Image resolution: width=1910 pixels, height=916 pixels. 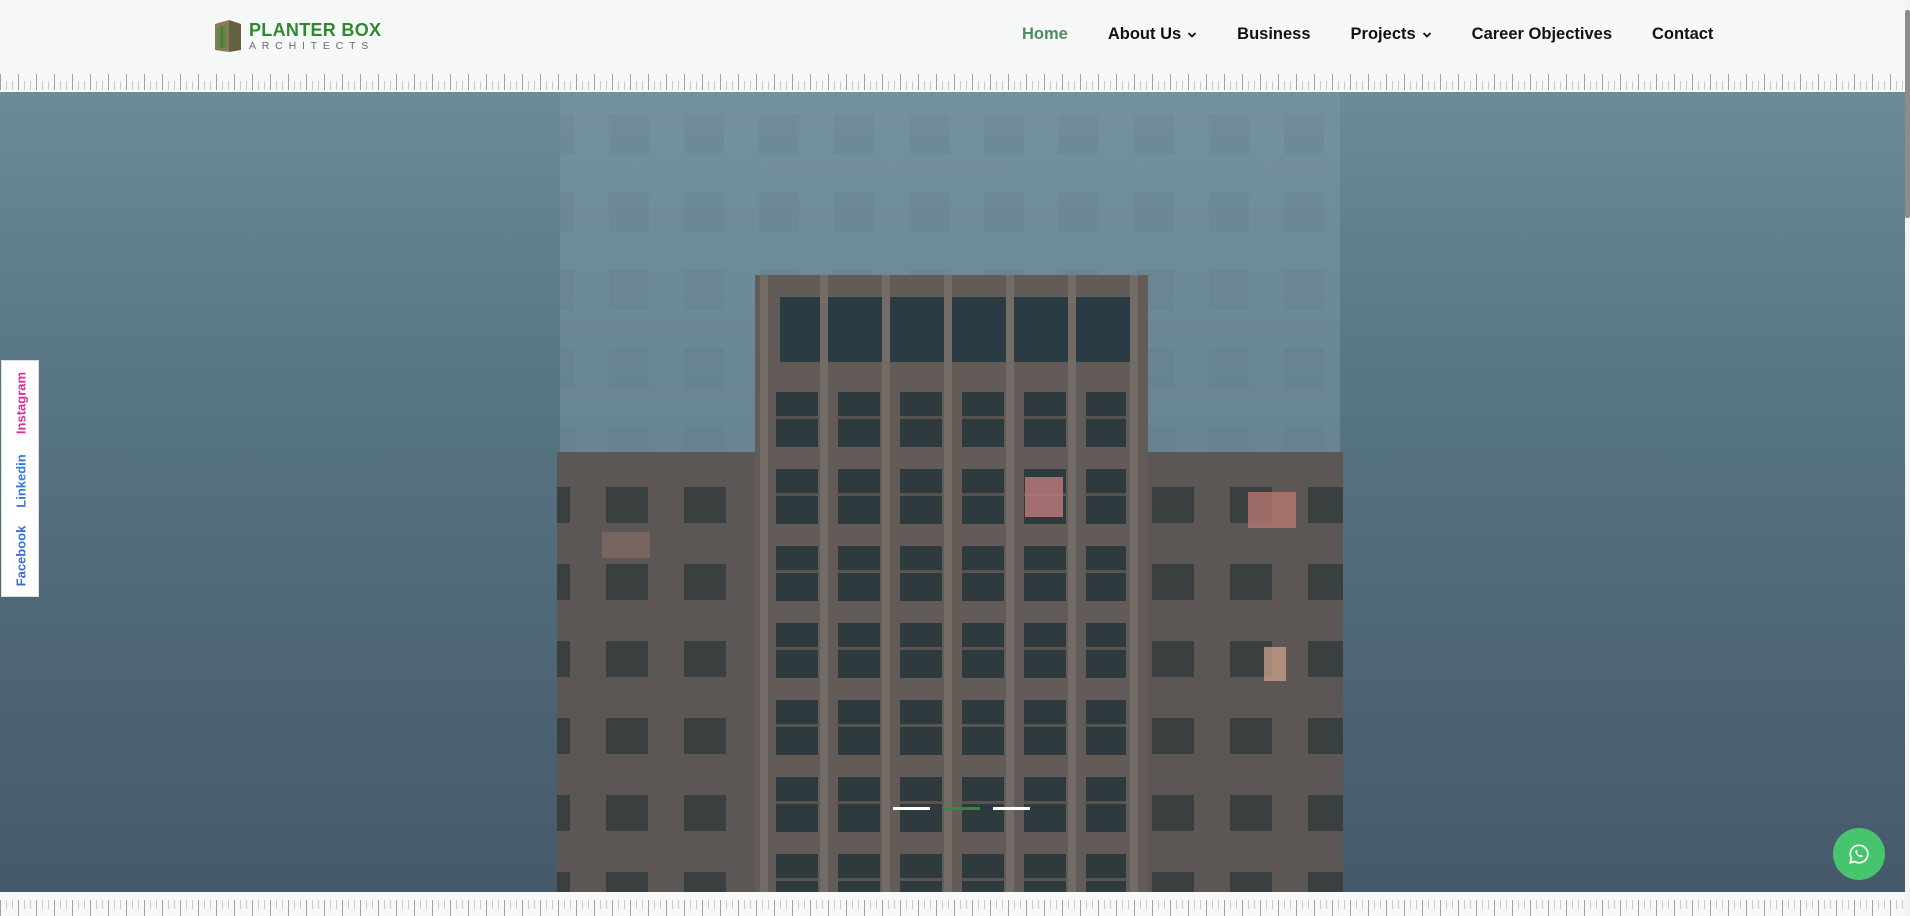 I want to click on nav-contact: Contact, so click(x=1682, y=34).